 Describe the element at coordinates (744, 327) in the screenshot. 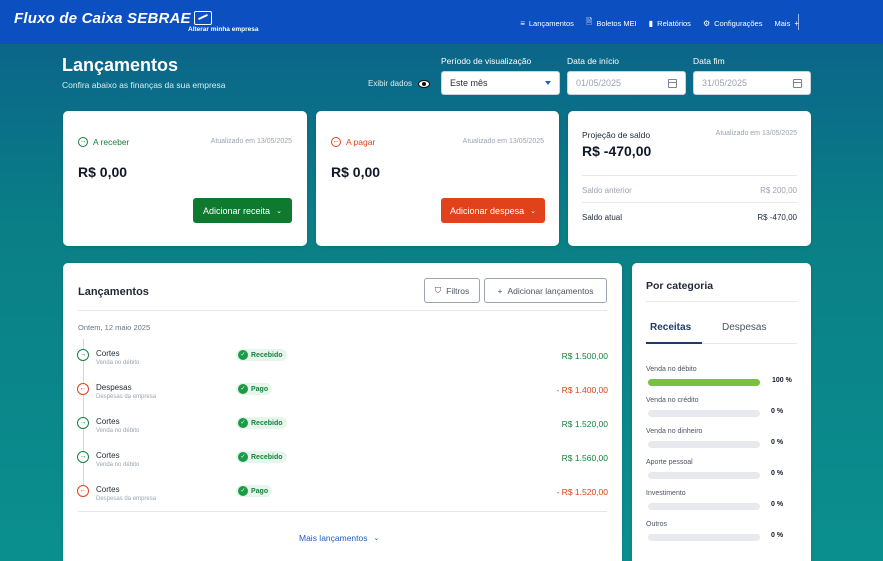

I see `tab-despesas: Despesas` at that location.